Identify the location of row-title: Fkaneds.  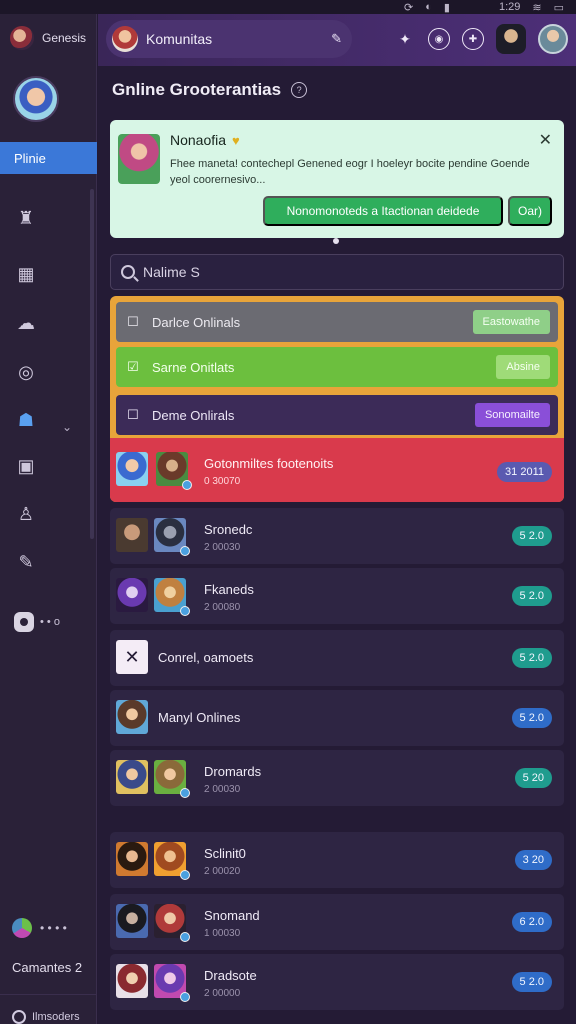
(229, 589).